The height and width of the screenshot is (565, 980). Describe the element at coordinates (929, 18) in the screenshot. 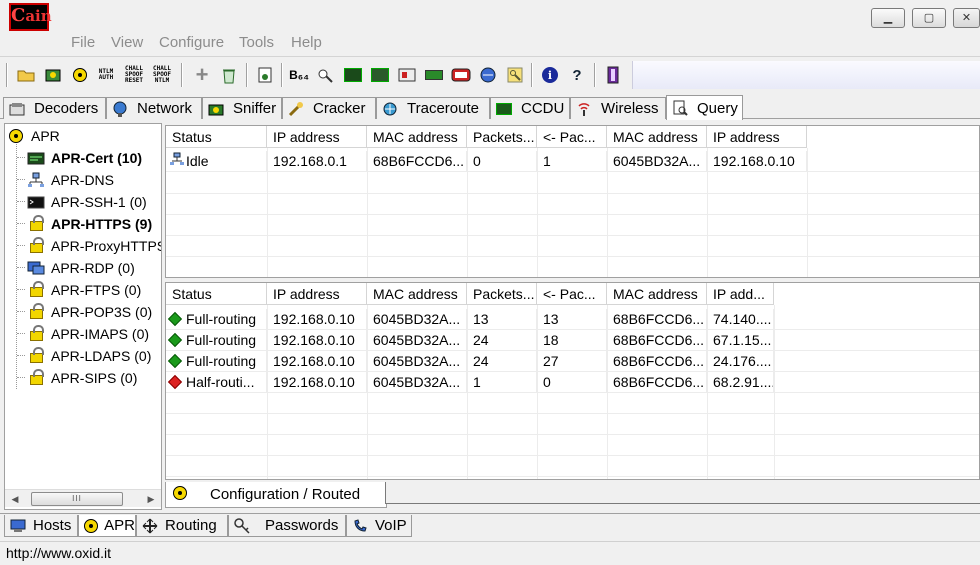

I see `maximize-button: ▢` at that location.